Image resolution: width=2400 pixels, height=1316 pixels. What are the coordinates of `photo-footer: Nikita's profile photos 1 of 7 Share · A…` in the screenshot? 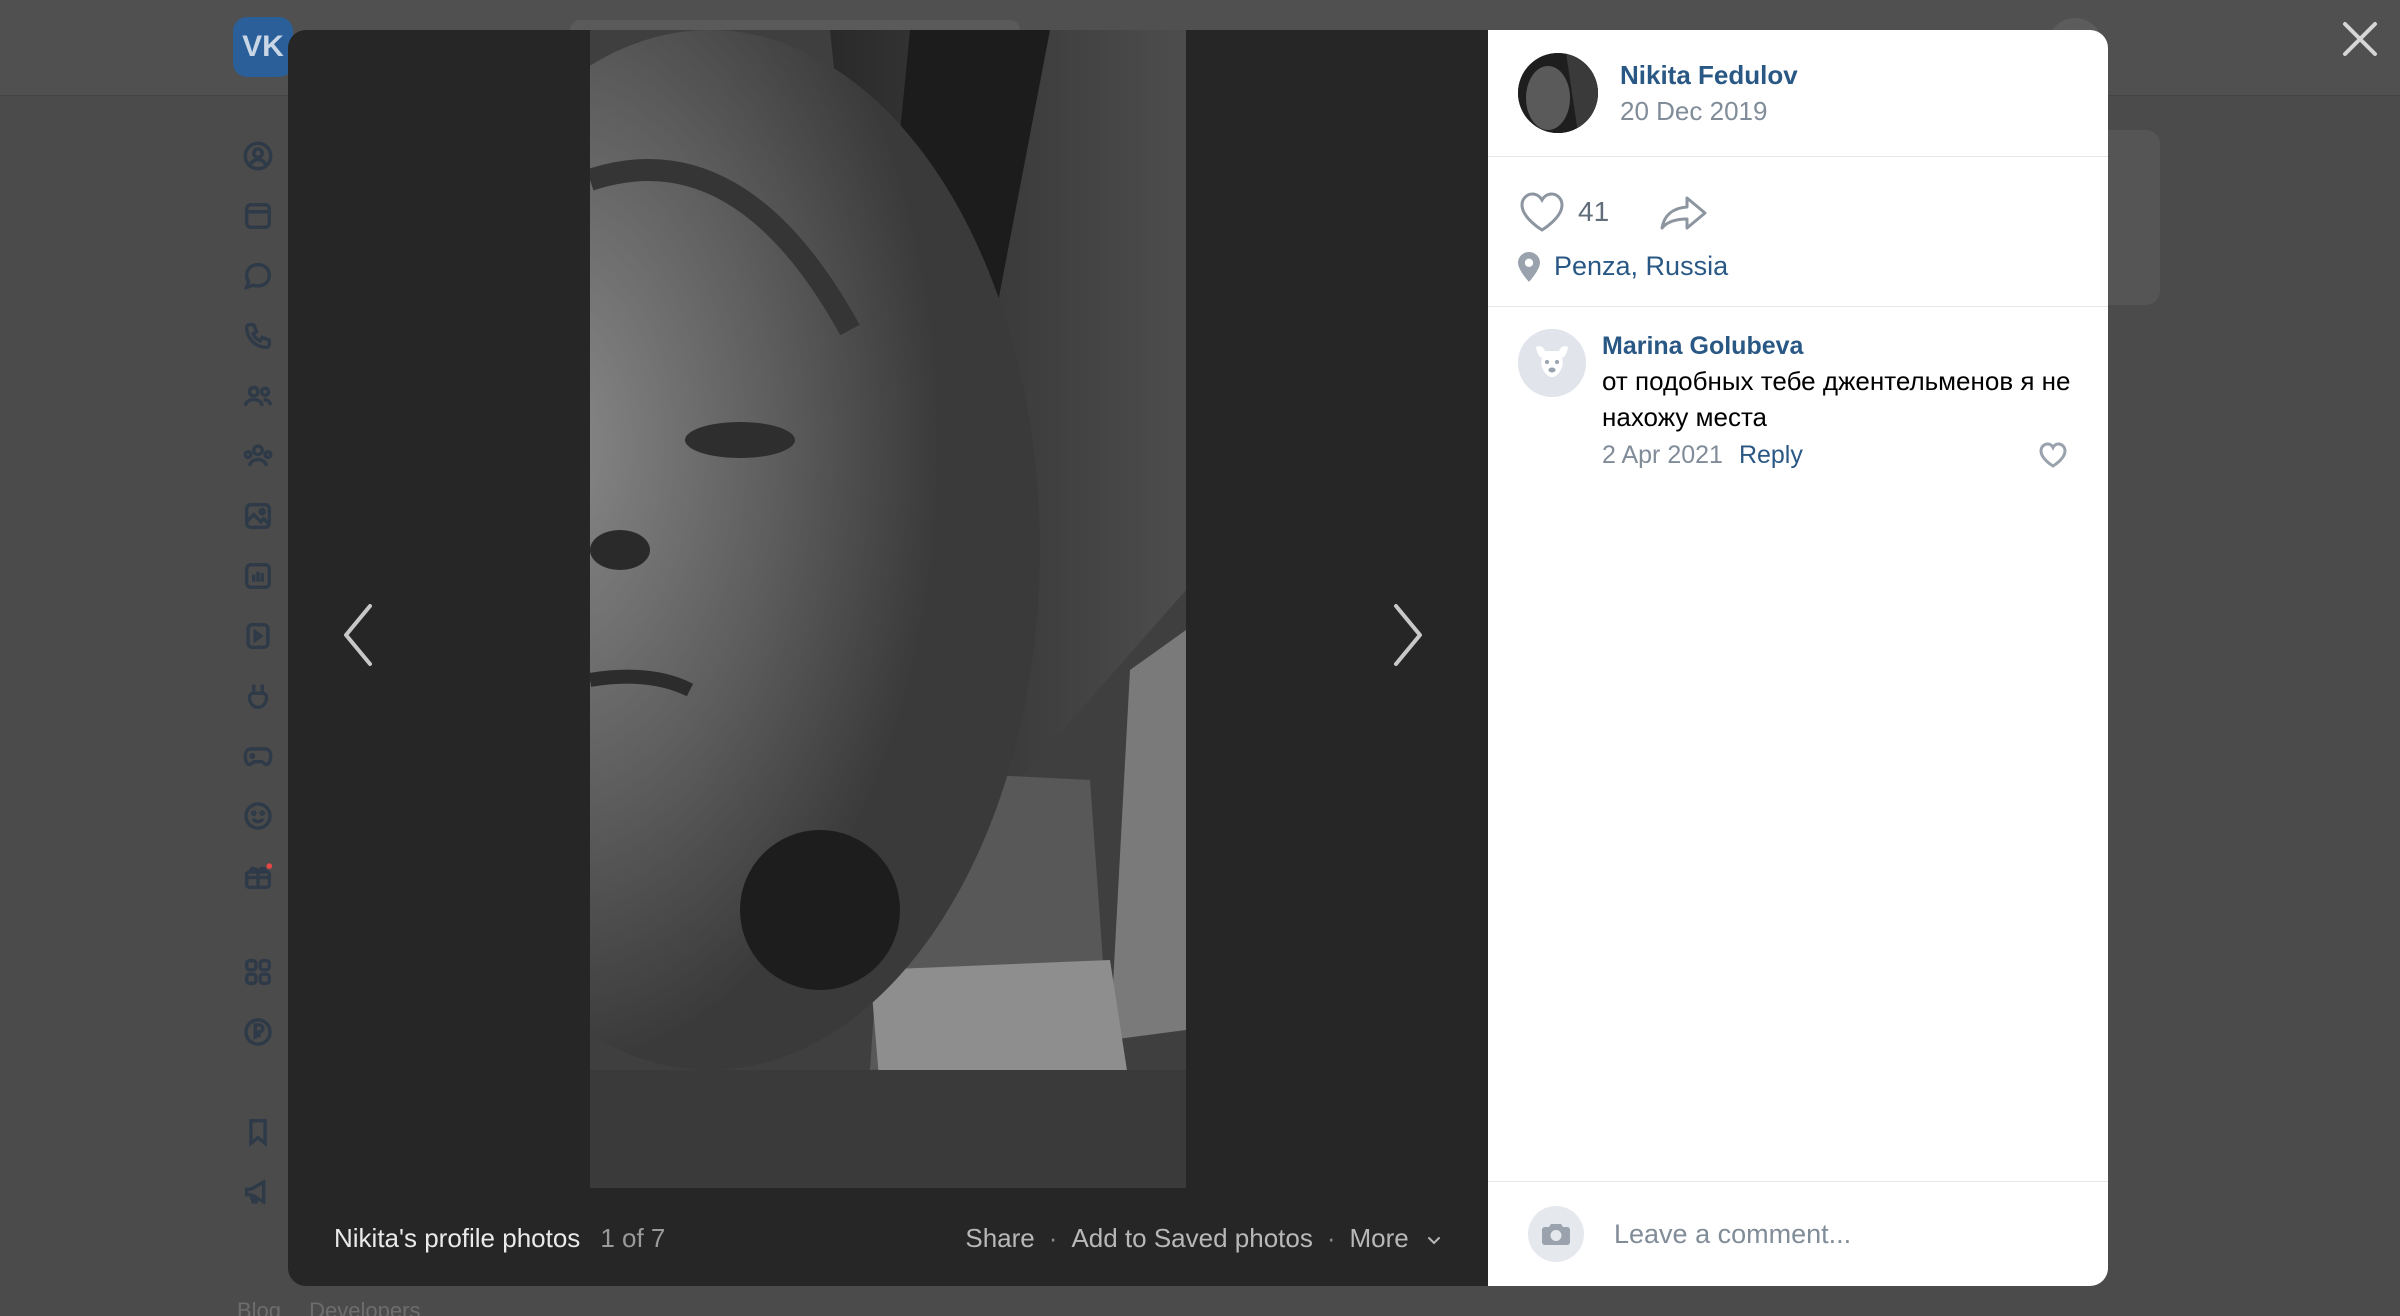 It's located at (888, 1238).